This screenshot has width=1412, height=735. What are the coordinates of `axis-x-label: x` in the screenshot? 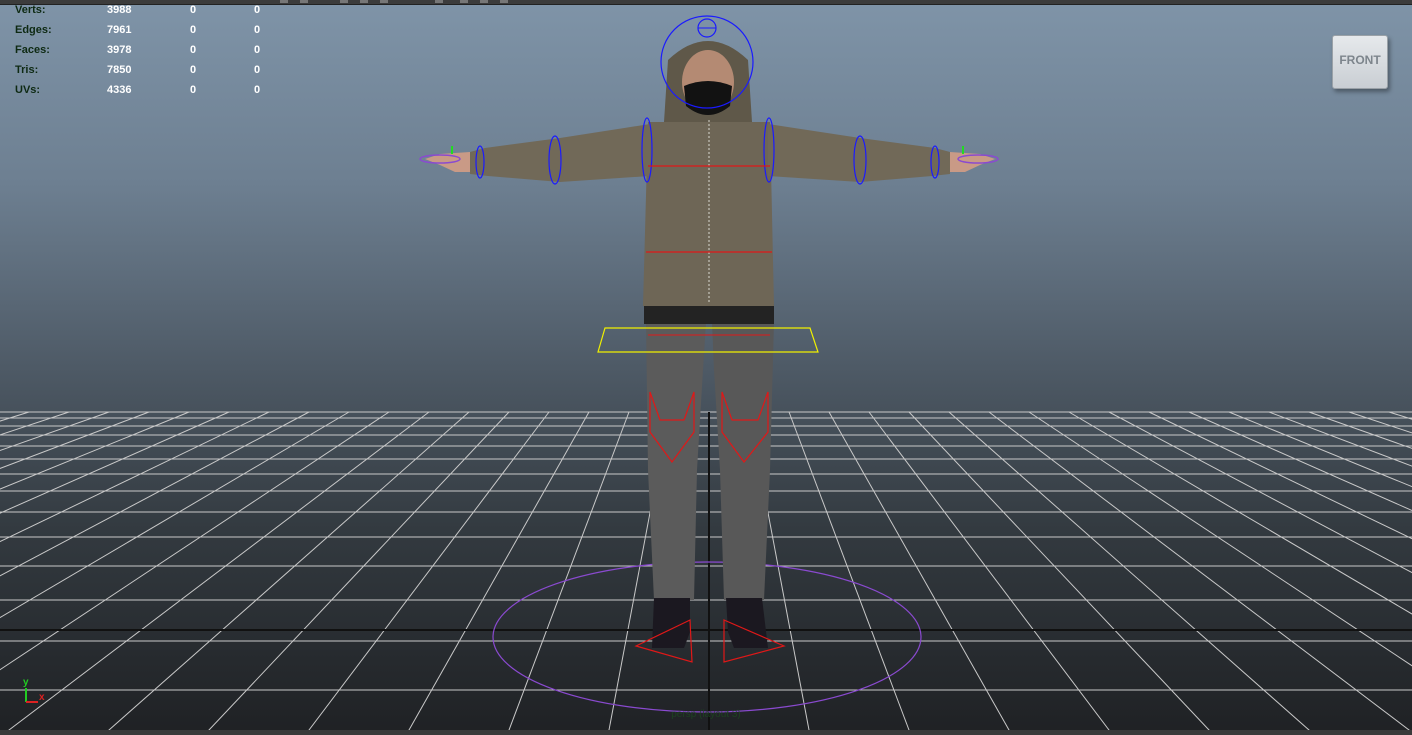 It's located at (42, 697).